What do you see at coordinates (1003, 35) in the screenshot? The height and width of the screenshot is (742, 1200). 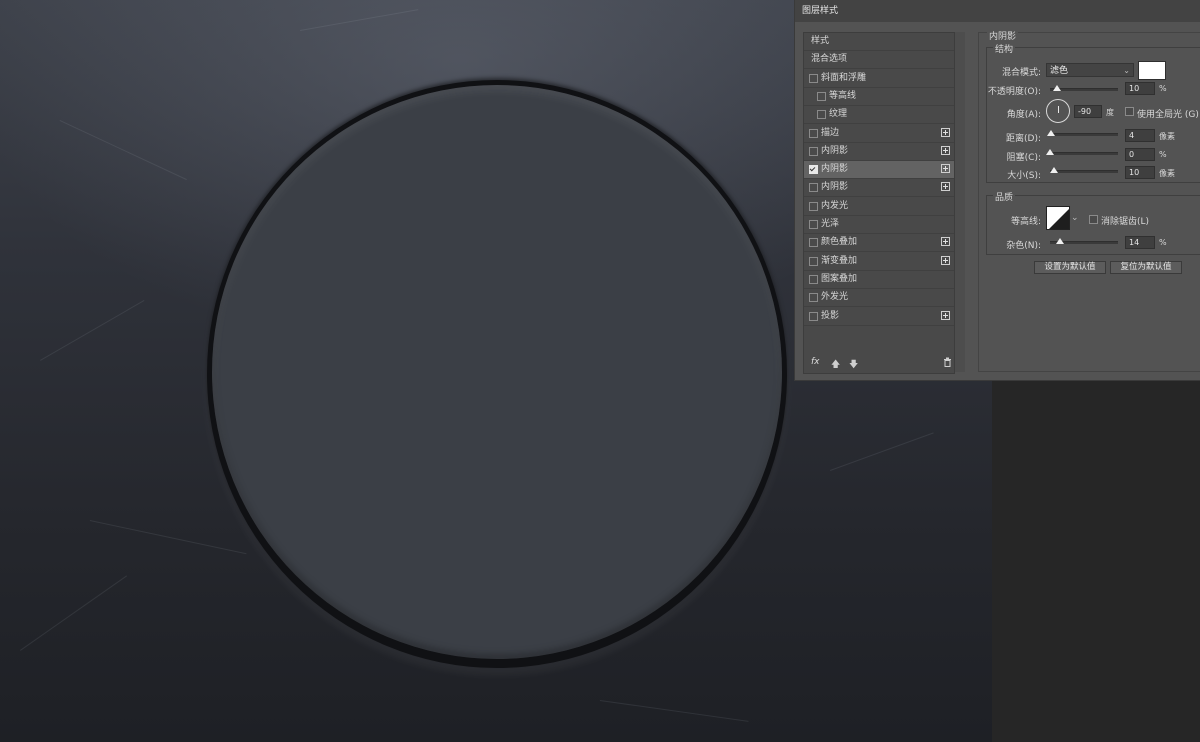 I see `section-title: 内阴影` at bounding box center [1003, 35].